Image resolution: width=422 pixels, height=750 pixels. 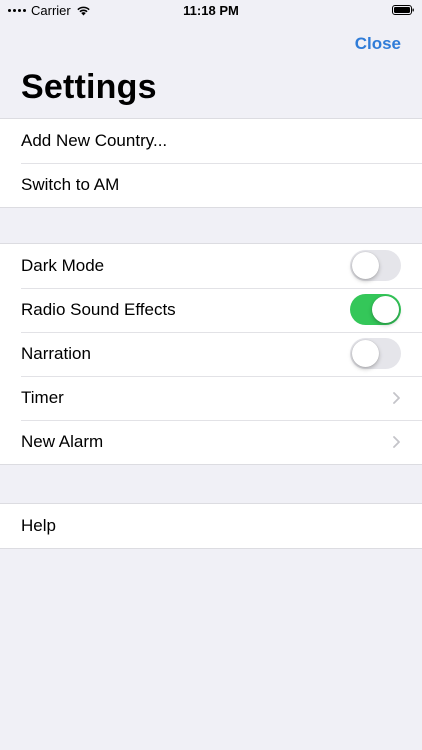 What do you see at coordinates (211, 70) in the screenshot?
I see `navigation-bar: Close Settings` at bounding box center [211, 70].